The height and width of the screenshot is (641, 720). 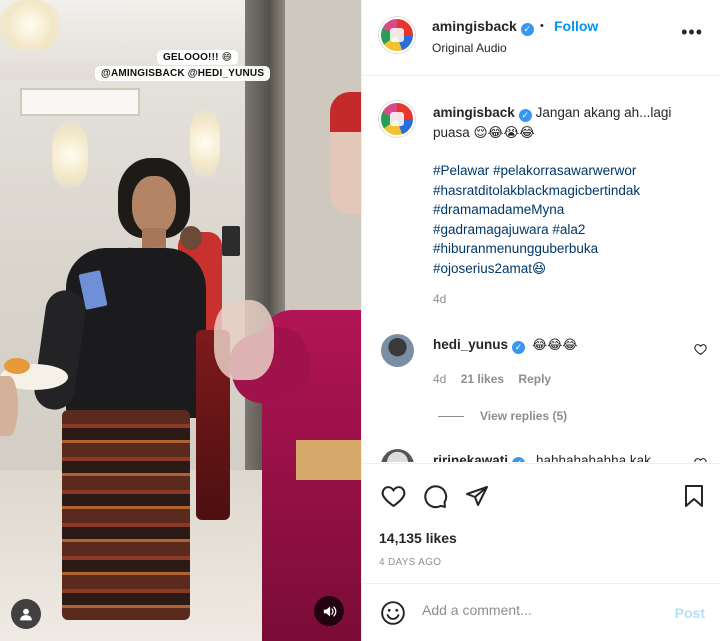 I want to click on comment-text: hahhahahahha kak, so click(x=593, y=457).